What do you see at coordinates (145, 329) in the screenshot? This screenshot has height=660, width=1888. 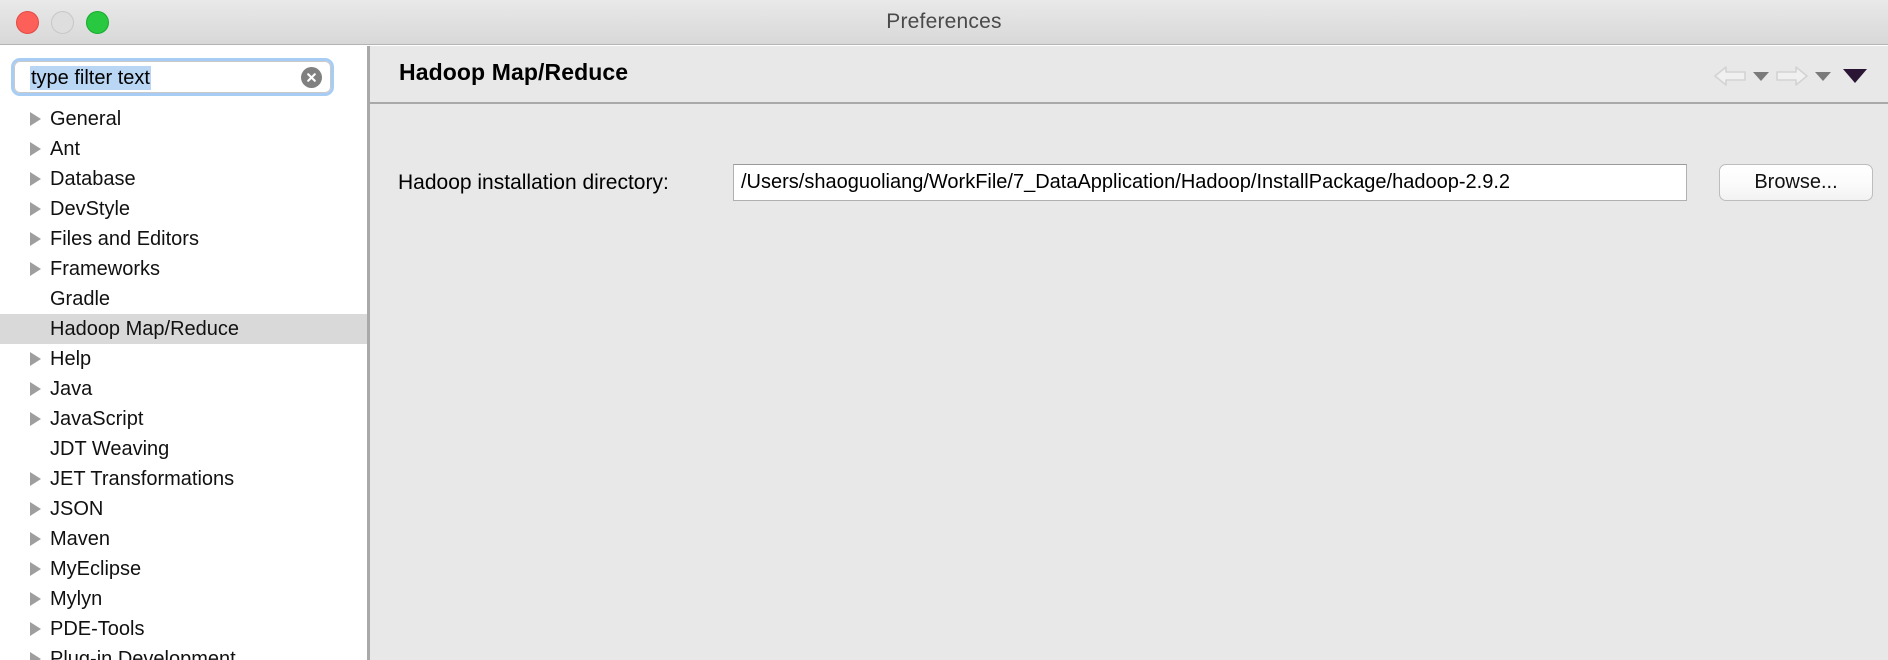 I see `tree-item-label: Hadoop Map/Reduce` at bounding box center [145, 329].